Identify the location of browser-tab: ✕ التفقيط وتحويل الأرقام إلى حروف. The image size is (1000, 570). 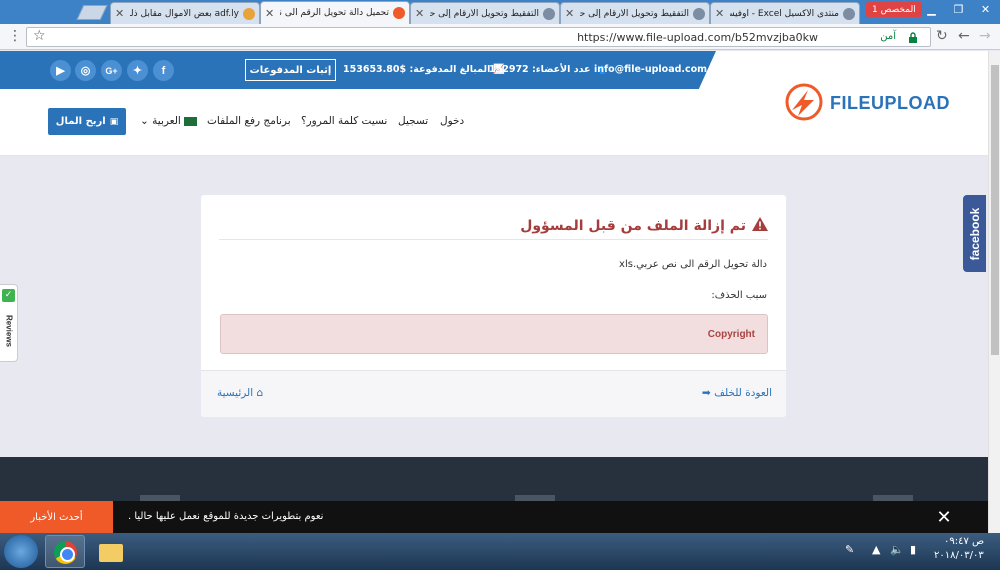
(485, 13).